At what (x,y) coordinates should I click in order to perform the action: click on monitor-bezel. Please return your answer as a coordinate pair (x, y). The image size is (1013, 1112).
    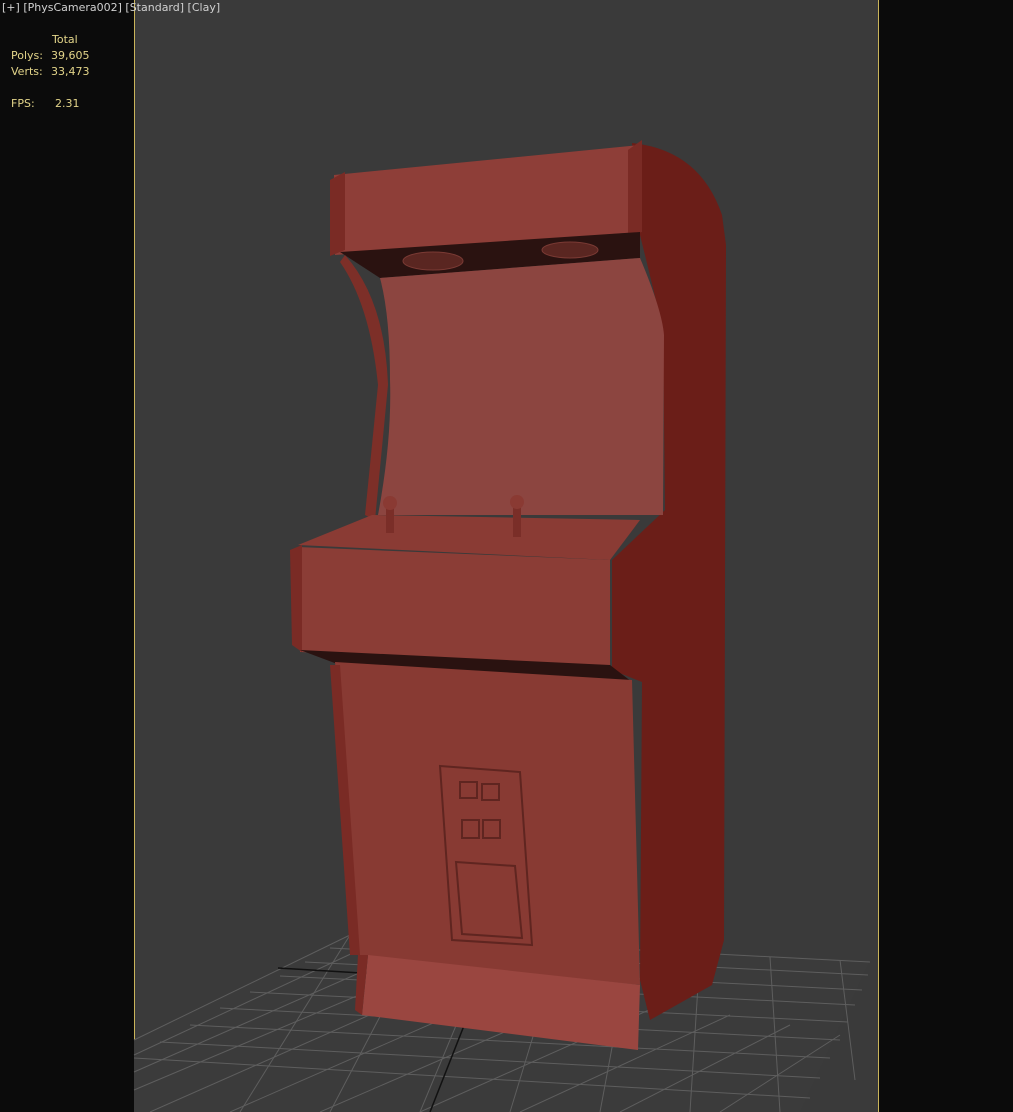
    Looking at the image, I should click on (521, 386).